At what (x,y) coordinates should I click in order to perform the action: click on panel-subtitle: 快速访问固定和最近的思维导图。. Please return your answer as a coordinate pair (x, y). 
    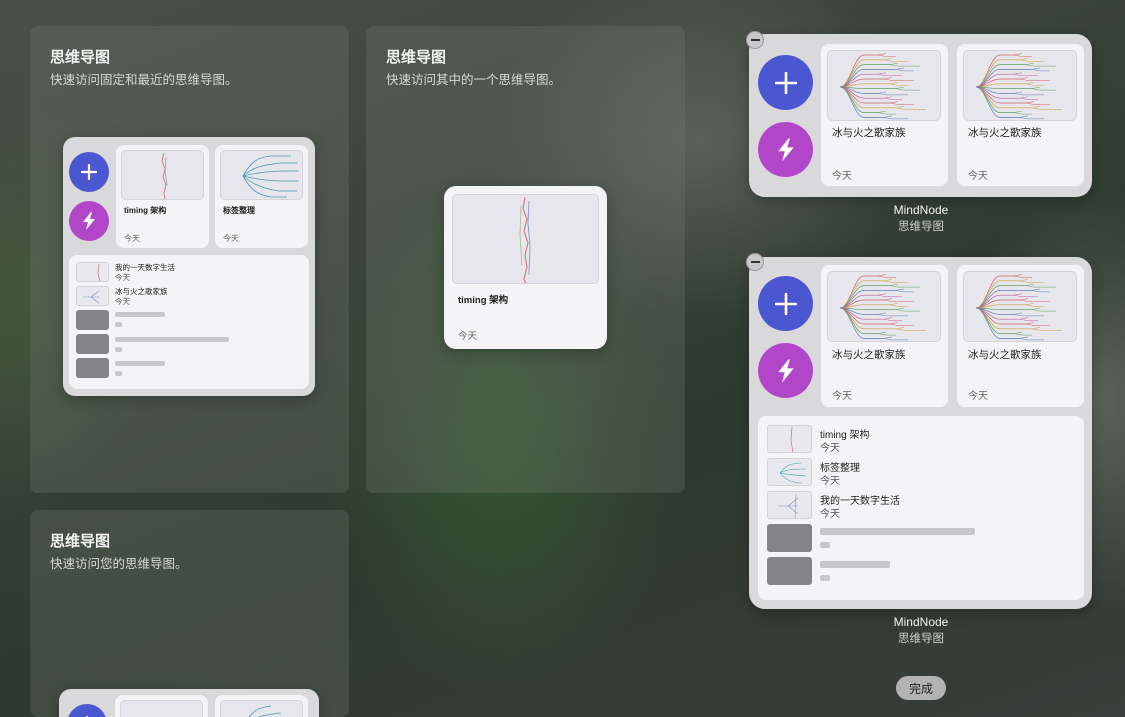
    Looking at the image, I should click on (144, 80).